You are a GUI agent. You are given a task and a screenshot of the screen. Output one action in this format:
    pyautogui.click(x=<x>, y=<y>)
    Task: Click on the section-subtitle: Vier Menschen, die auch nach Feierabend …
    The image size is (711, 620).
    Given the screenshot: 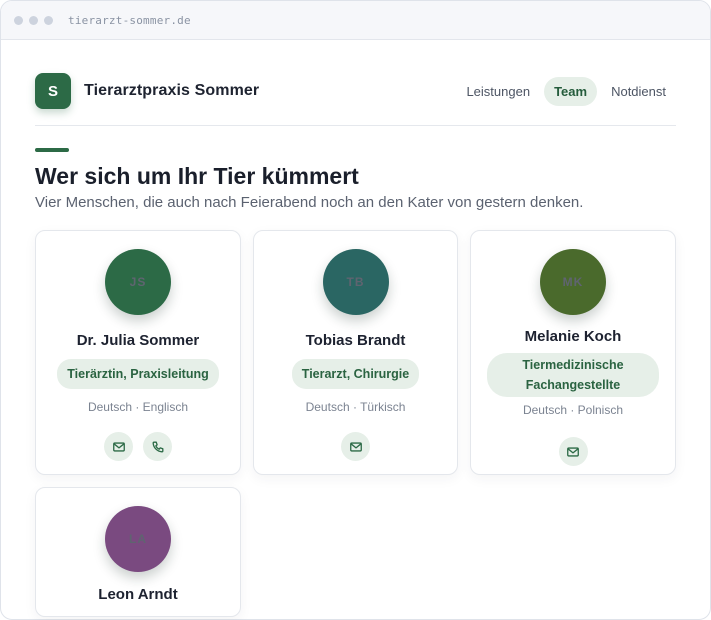 What is the action you would take?
    pyautogui.click(x=309, y=202)
    